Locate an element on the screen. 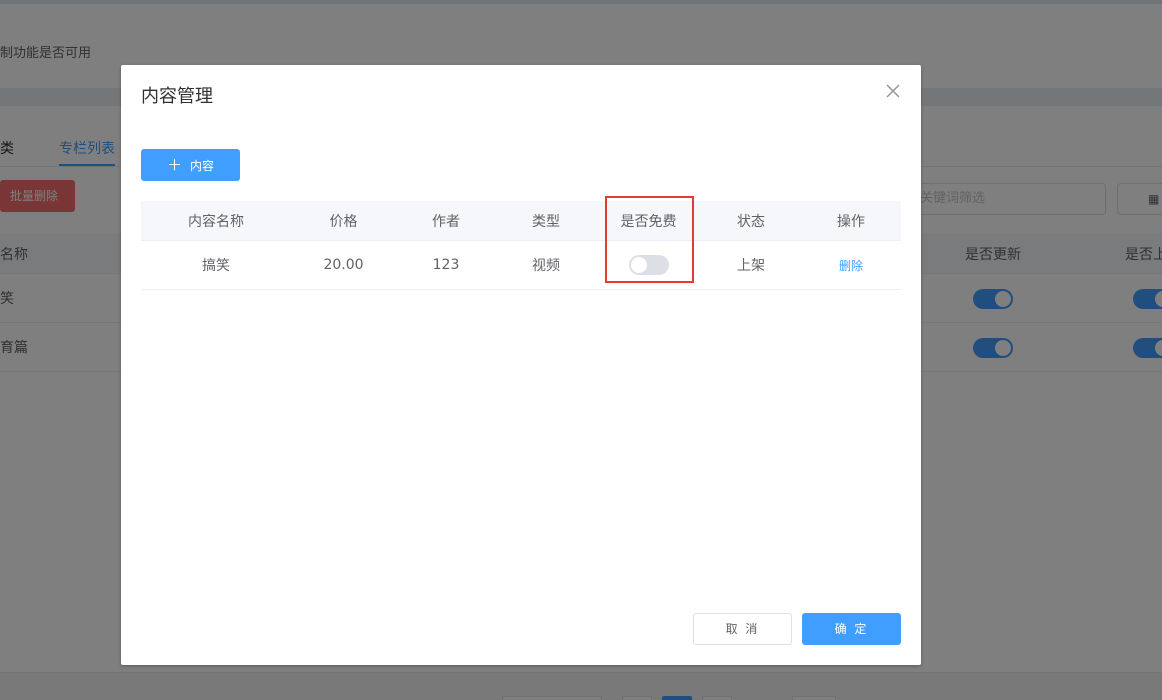  close-icon is located at coordinates (893, 93).